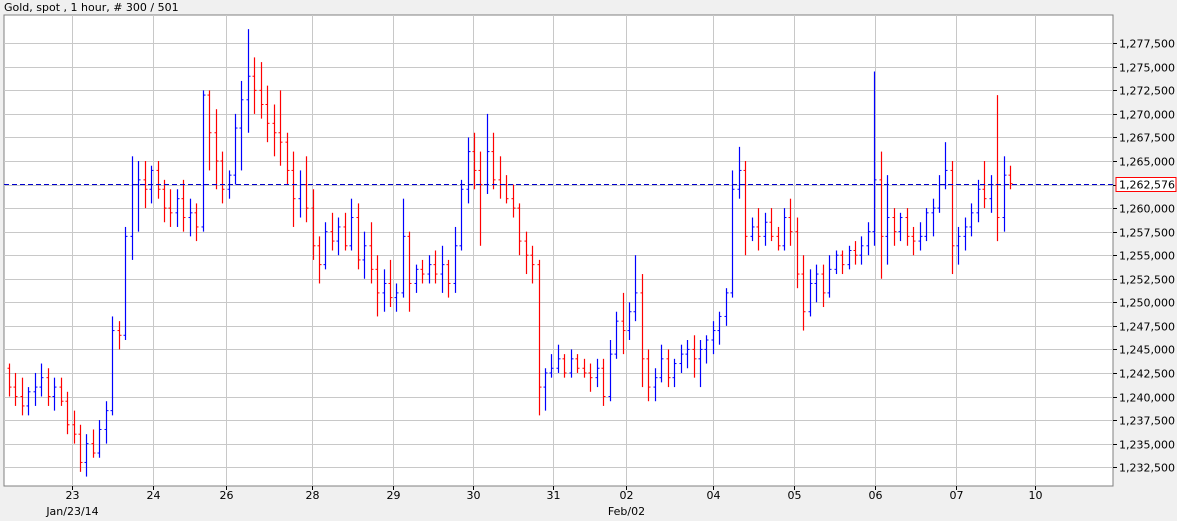 This screenshot has width=1177, height=521. I want to click on y-tick-label: 1,255,000, so click(1147, 256).